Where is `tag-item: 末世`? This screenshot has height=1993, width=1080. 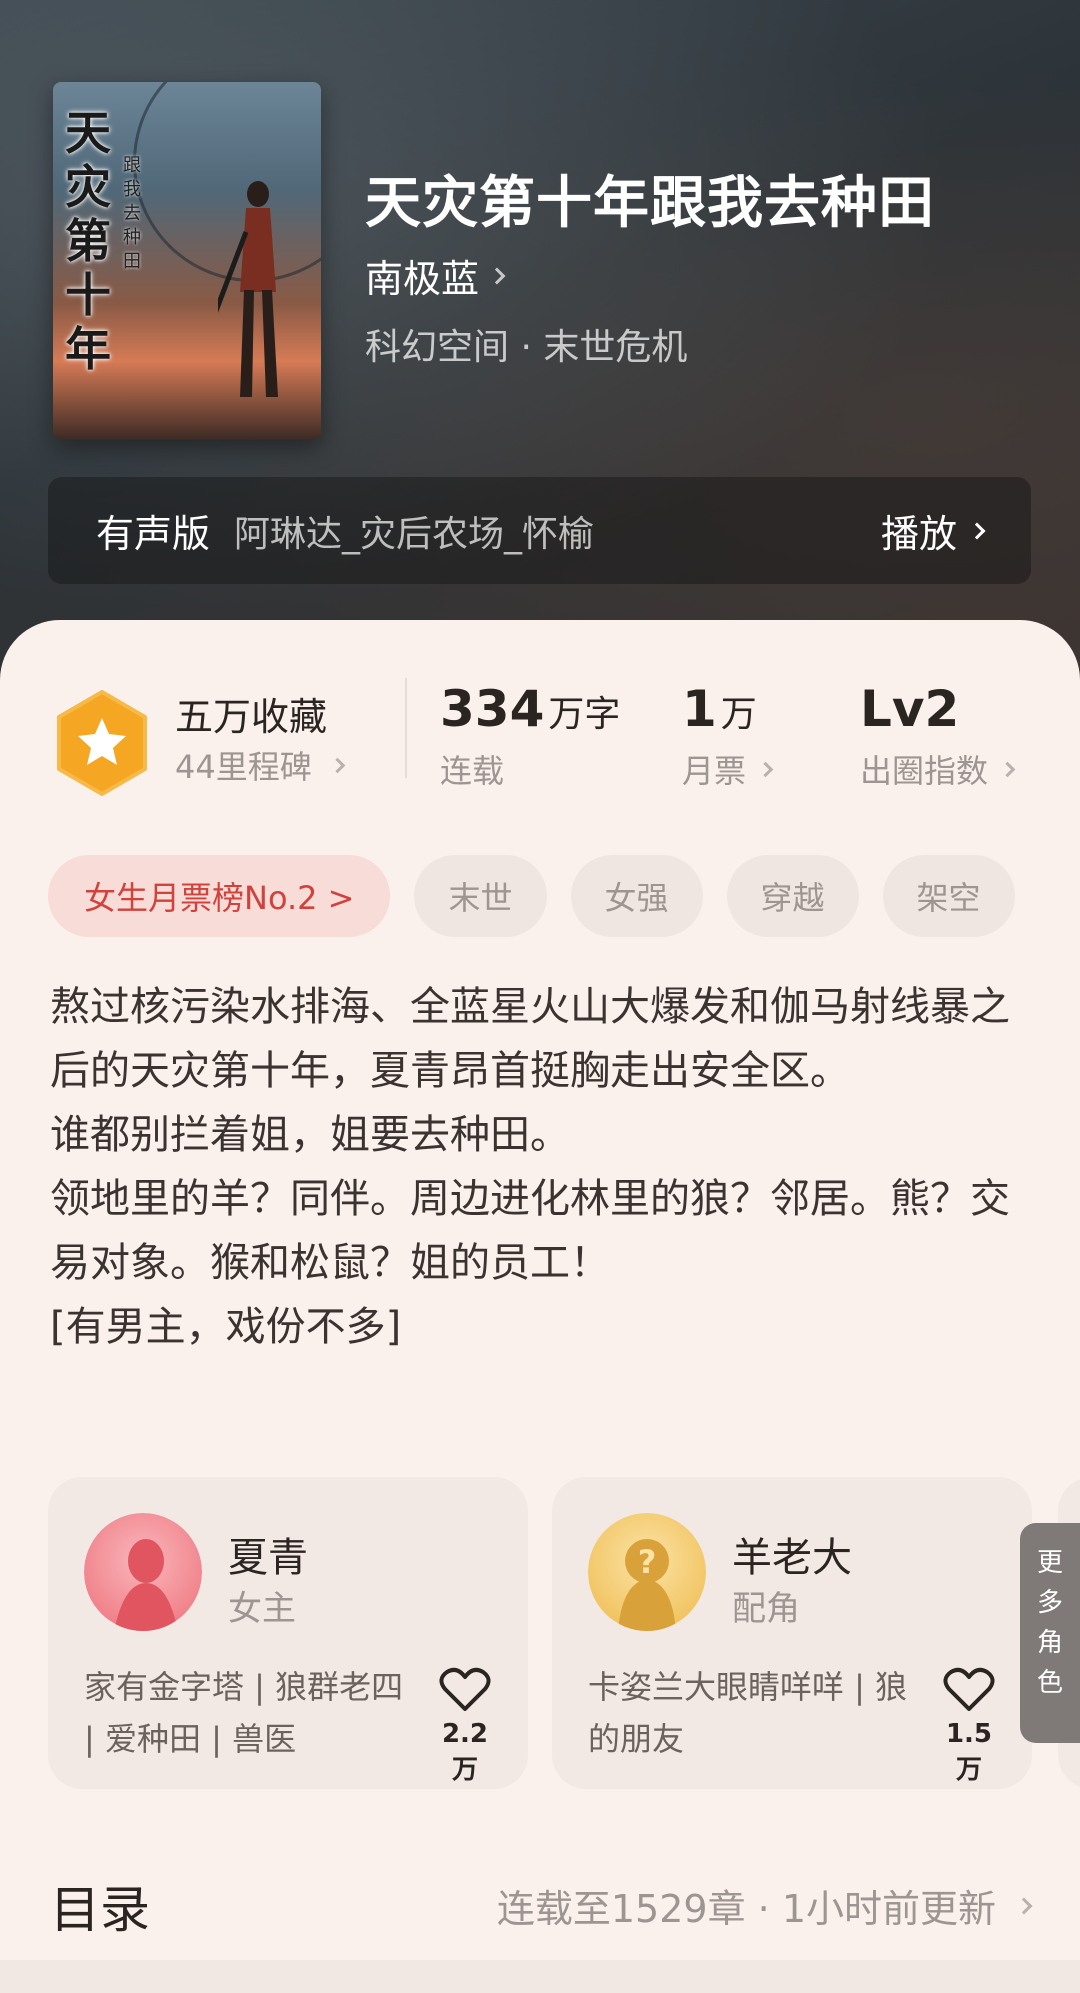 tag-item: 末世 is located at coordinates (480, 896).